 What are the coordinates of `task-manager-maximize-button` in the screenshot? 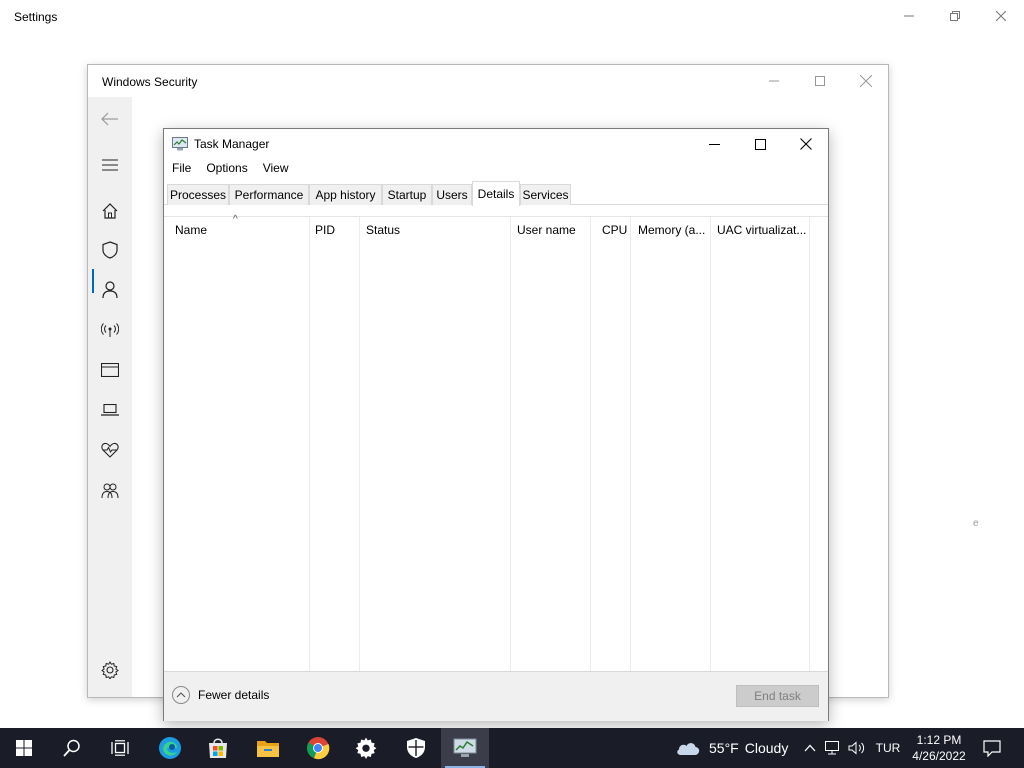 It's located at (760, 144).